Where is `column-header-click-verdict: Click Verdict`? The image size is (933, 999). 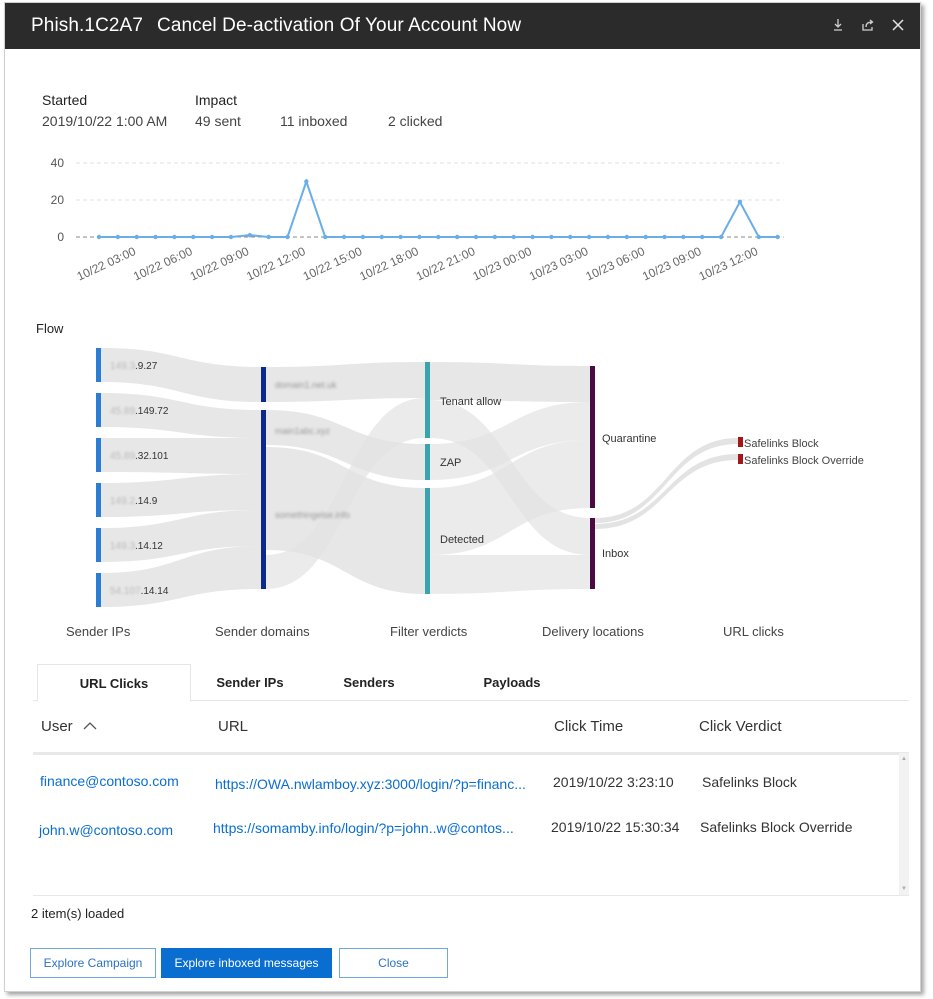
column-header-click-verdict: Click Verdict is located at coordinates (740, 726).